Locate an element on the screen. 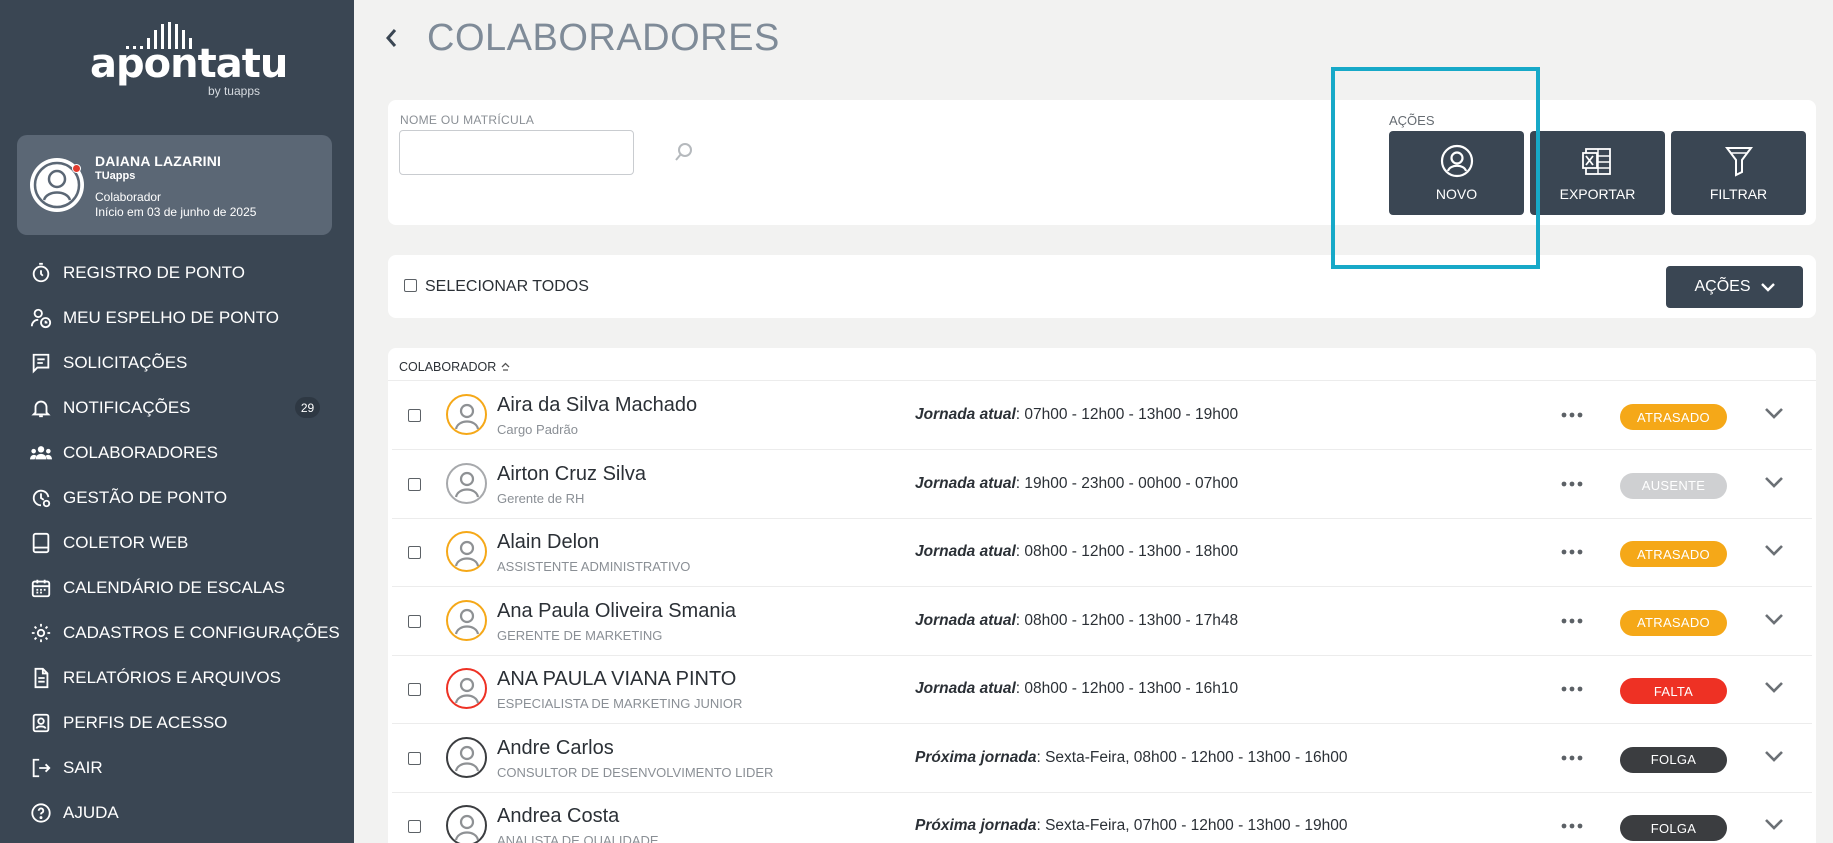 The height and width of the screenshot is (843, 1833). sidebar-item-notificacoes: NOTIFICAÇÕES 29 is located at coordinates (177, 407).